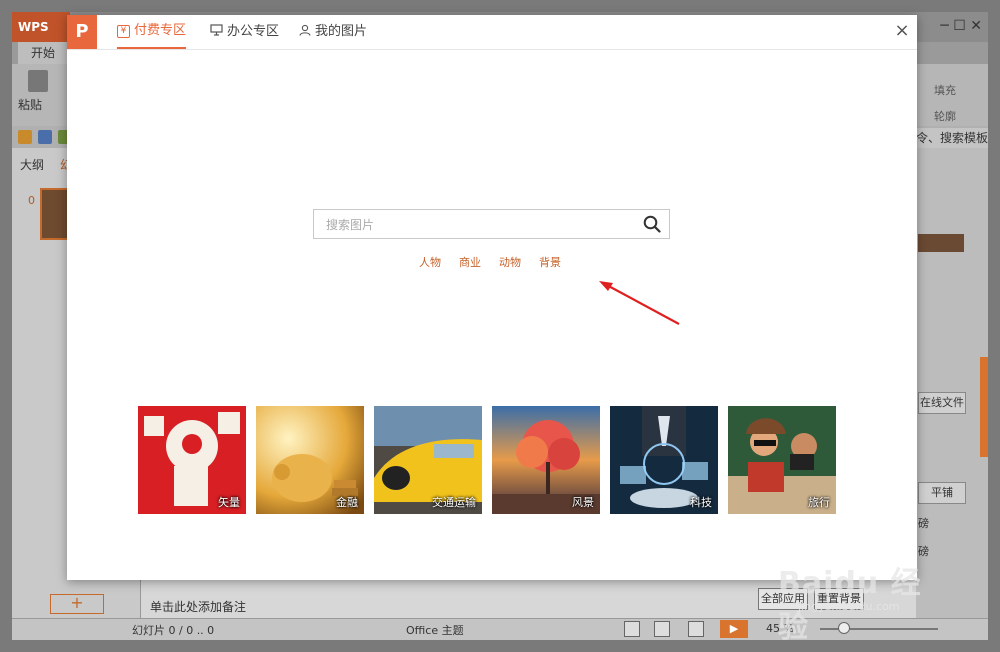 The image size is (1000, 652). I want to click on tab-paid-label: 付费专区, so click(160, 30).